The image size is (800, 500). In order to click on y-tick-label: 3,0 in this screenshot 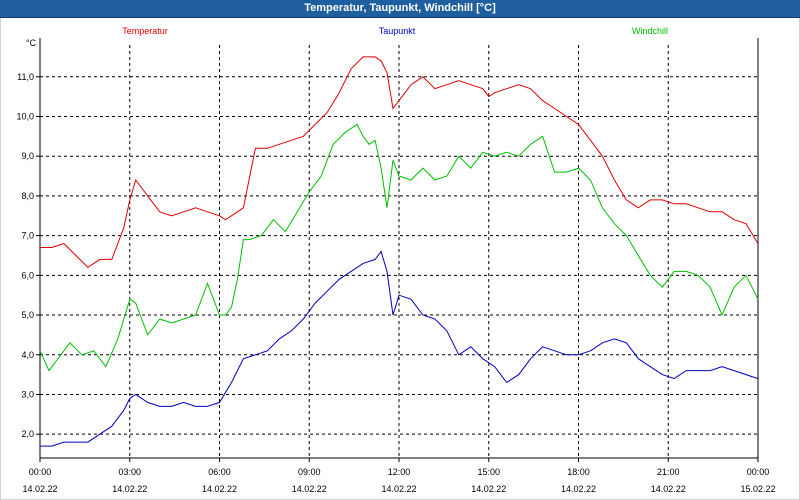, I will do `click(27, 394)`.